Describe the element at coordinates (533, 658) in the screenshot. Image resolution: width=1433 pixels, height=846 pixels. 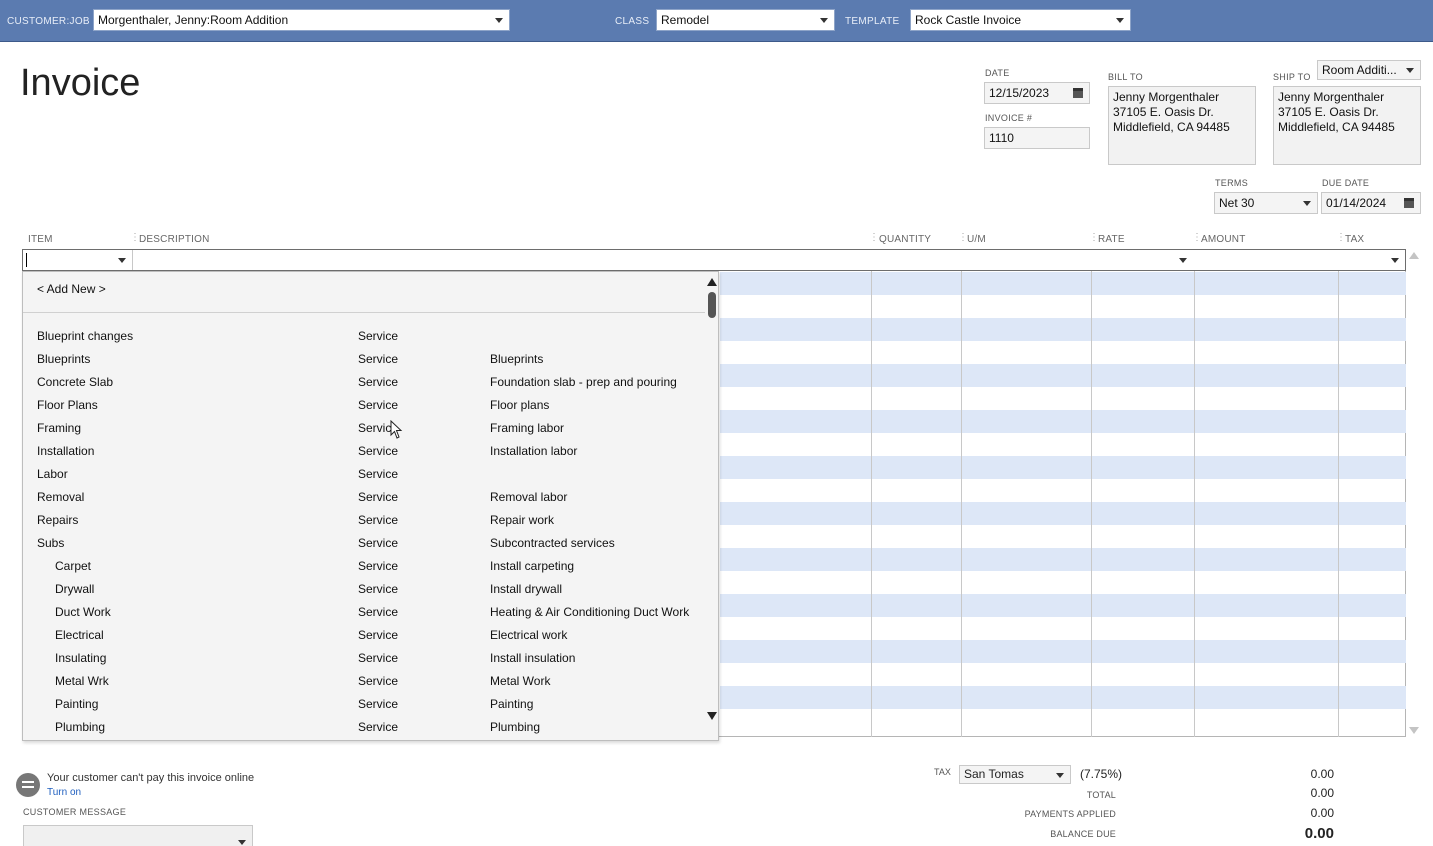
I see `item-description: Install insulation` at that location.